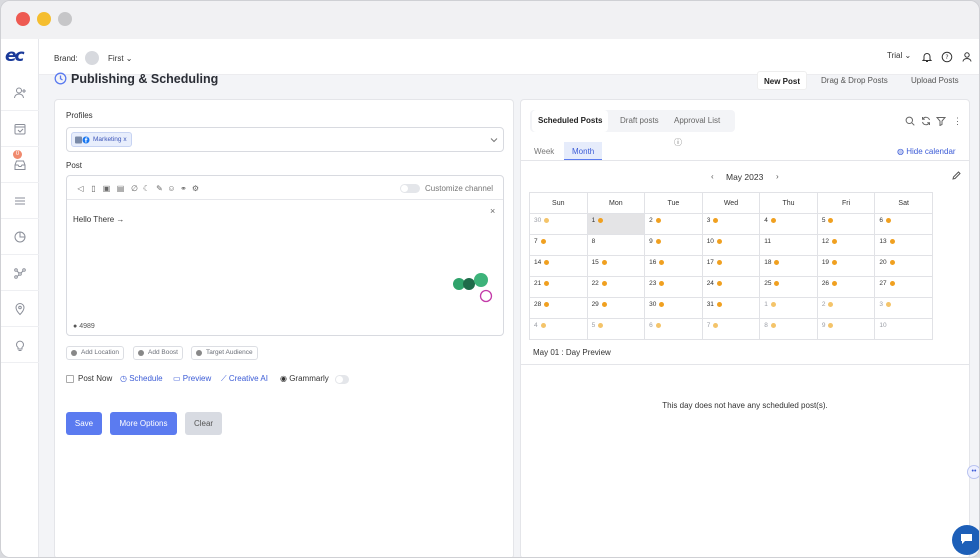  What do you see at coordinates (494, 140) in the screenshot?
I see `chevron-down-icon` at bounding box center [494, 140].